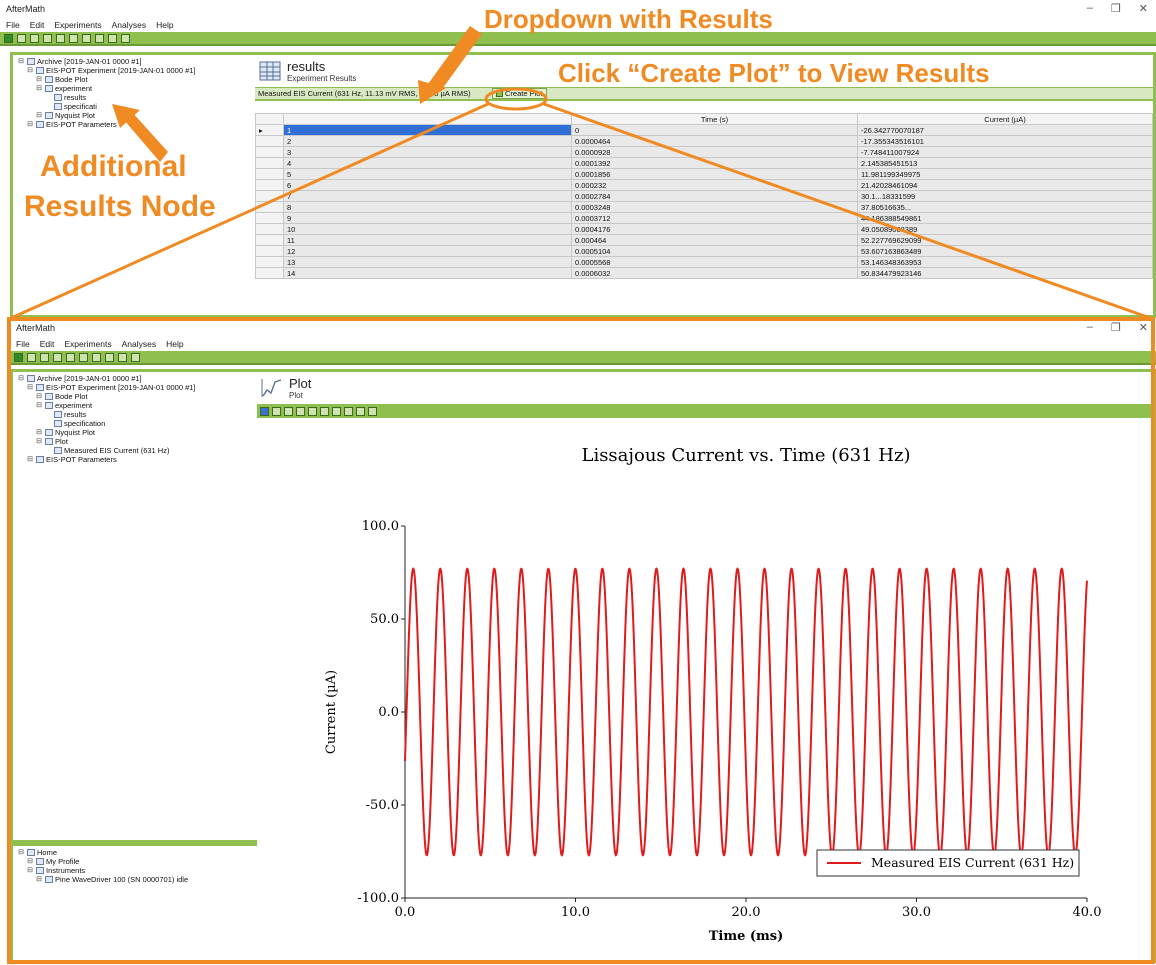 This screenshot has height=965, width=1156. Describe the element at coordinates (134, 79) in the screenshot. I see `top-tree-node: ⊟ Bode Plot` at that location.